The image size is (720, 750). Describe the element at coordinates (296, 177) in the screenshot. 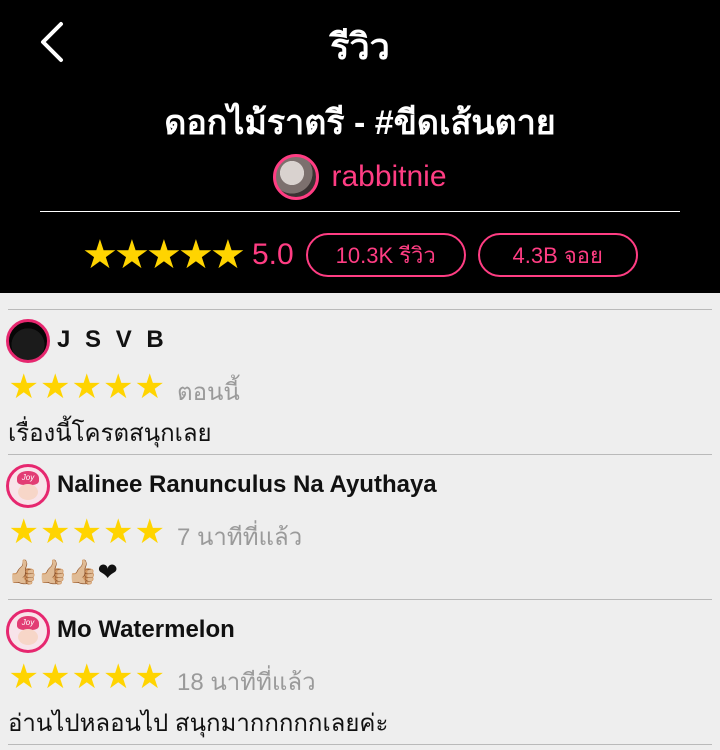

I see `author-avatar` at that location.